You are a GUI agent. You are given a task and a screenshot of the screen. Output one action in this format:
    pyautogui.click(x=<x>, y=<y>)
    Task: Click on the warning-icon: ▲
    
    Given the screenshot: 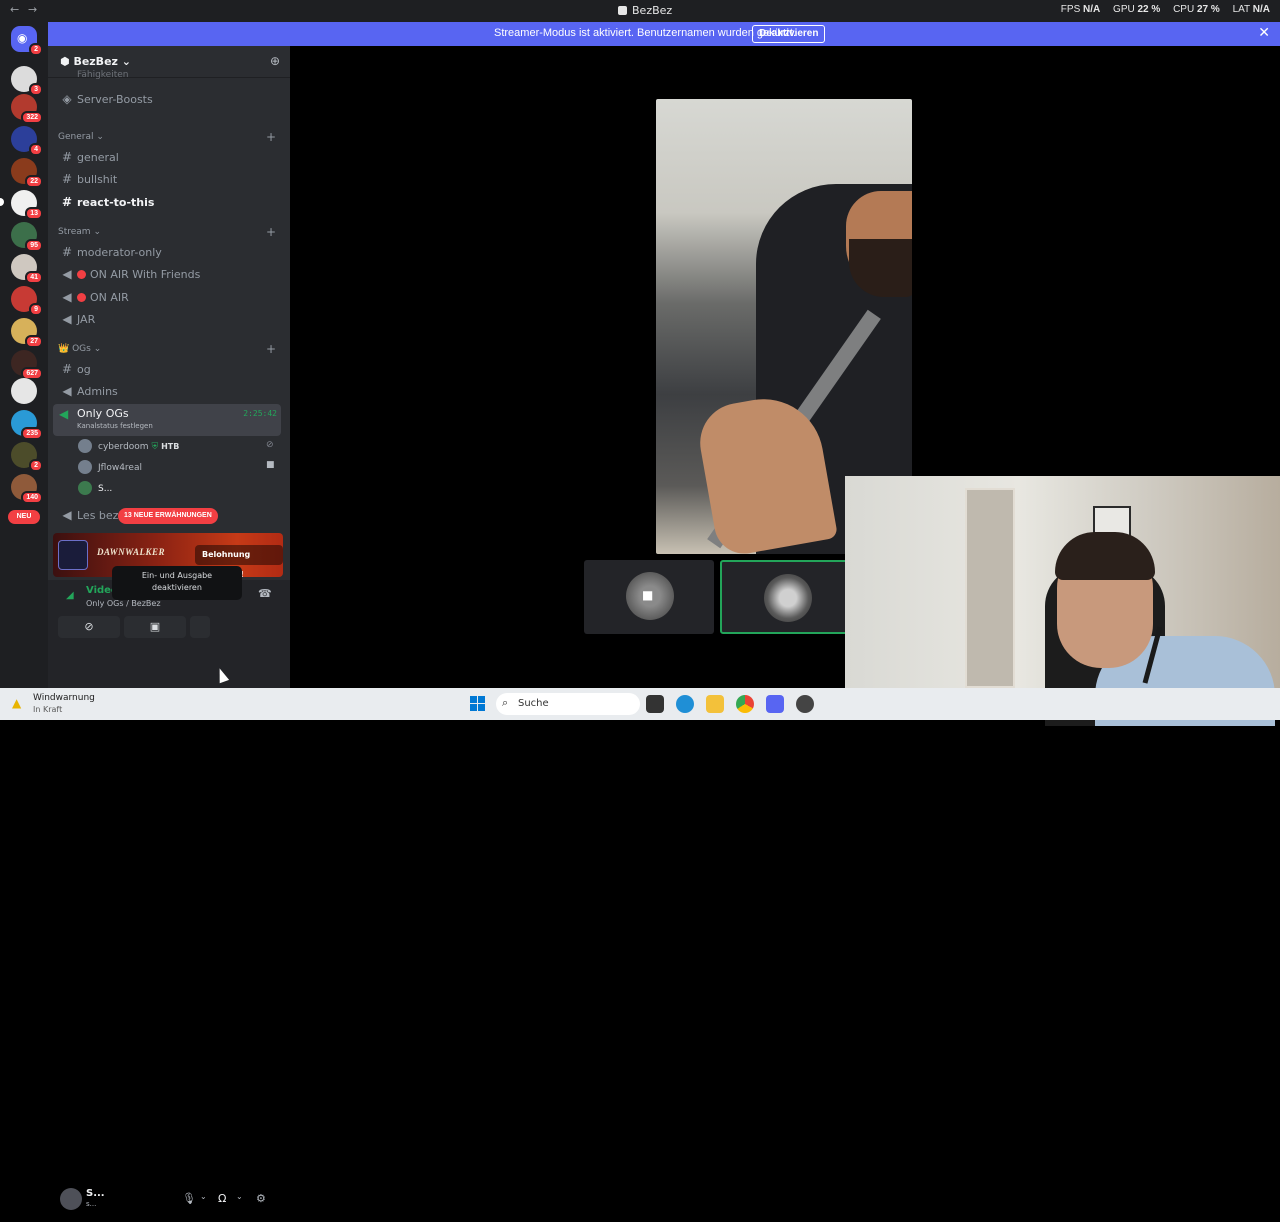 What is the action you would take?
    pyautogui.click(x=16, y=703)
    